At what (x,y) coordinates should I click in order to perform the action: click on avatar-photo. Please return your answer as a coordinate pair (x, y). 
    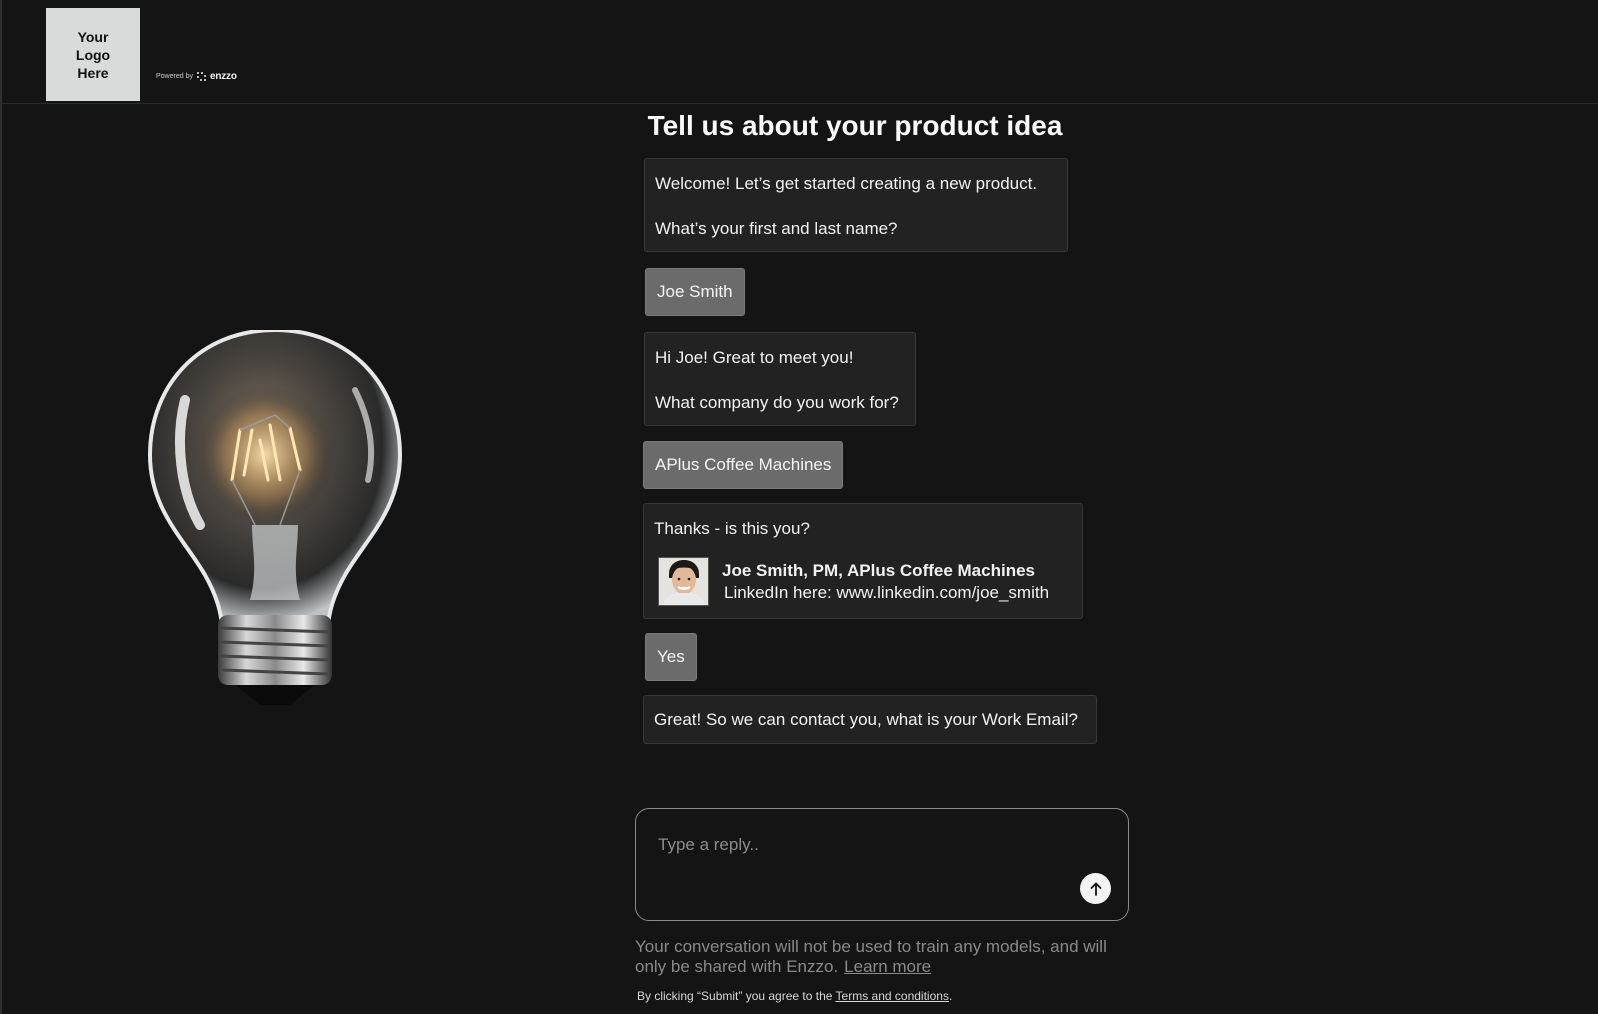
    Looking at the image, I should click on (683, 581).